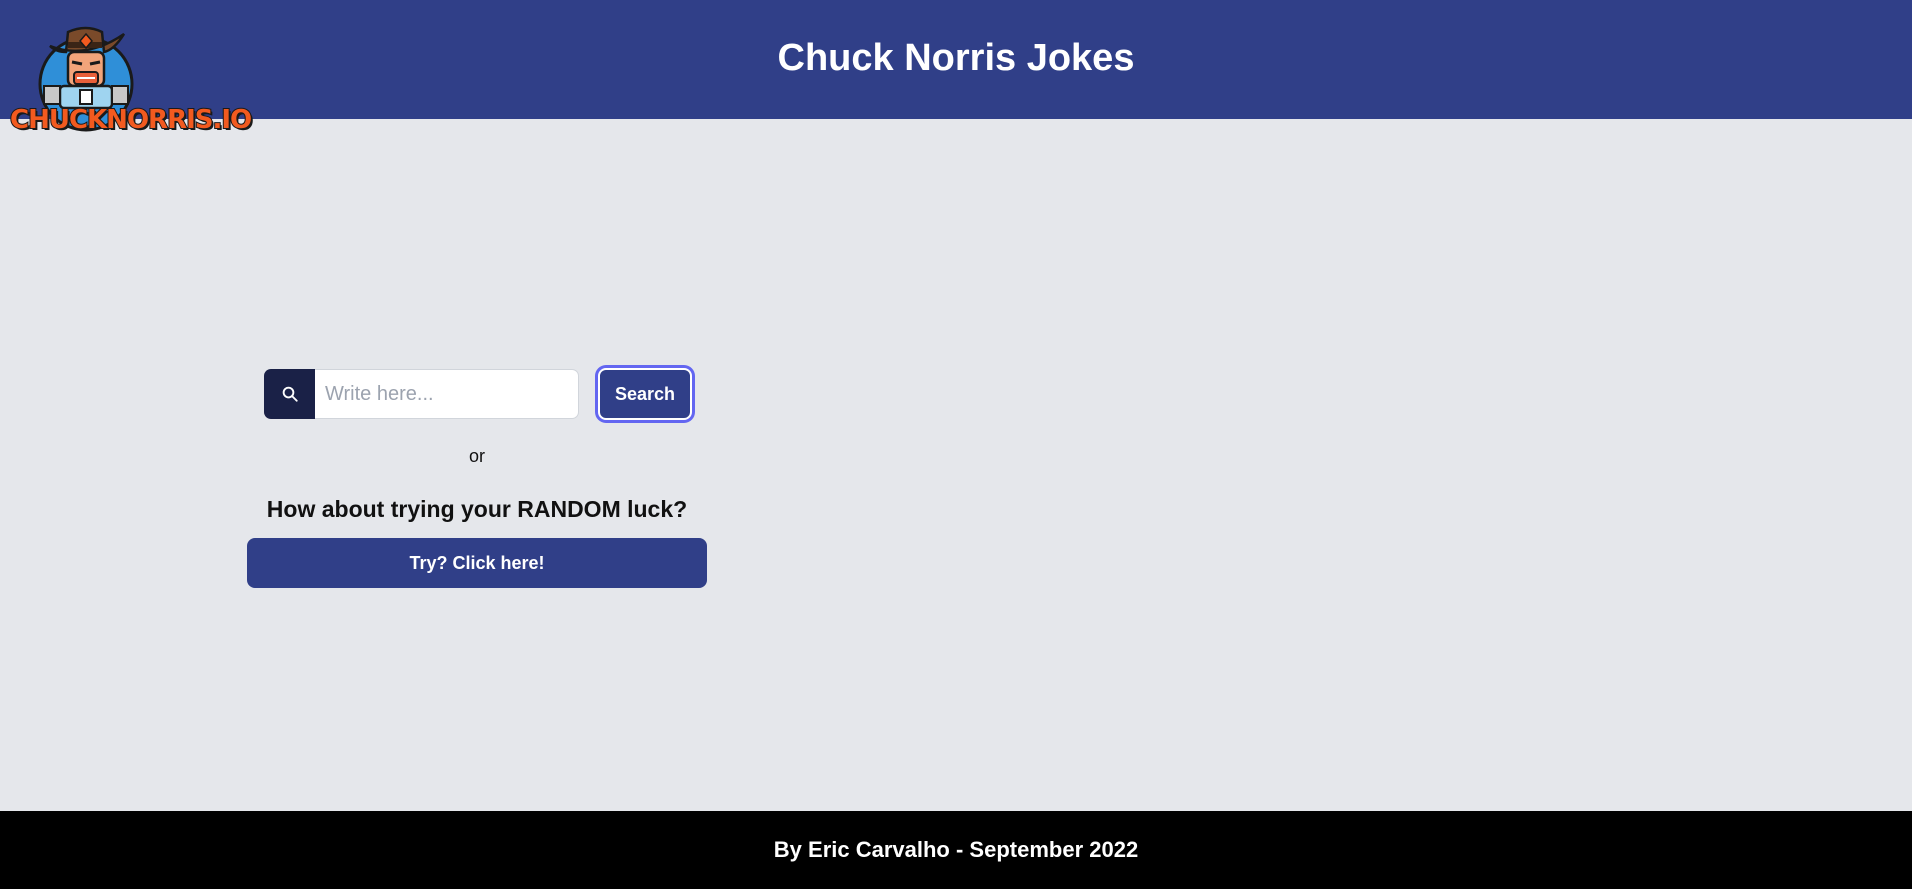 The width and height of the screenshot is (1912, 889). What do you see at coordinates (477, 563) in the screenshot?
I see `random-joke-button: Try? Click here!` at bounding box center [477, 563].